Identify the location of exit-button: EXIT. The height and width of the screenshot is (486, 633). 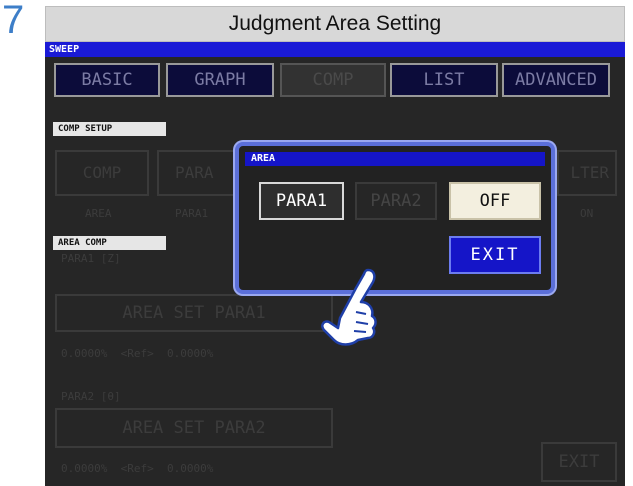
(579, 462).